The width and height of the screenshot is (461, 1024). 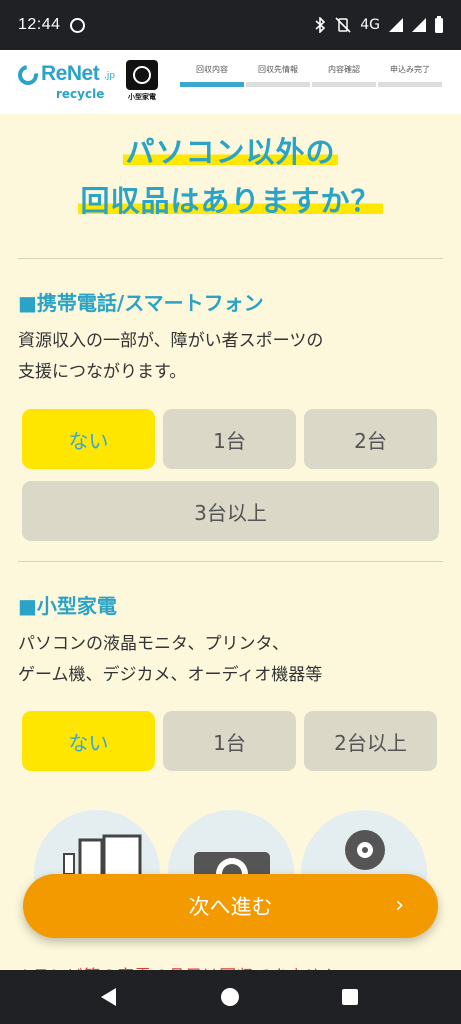 I want to click on appliance-options: ない 1台 2台以上, so click(x=230, y=741).